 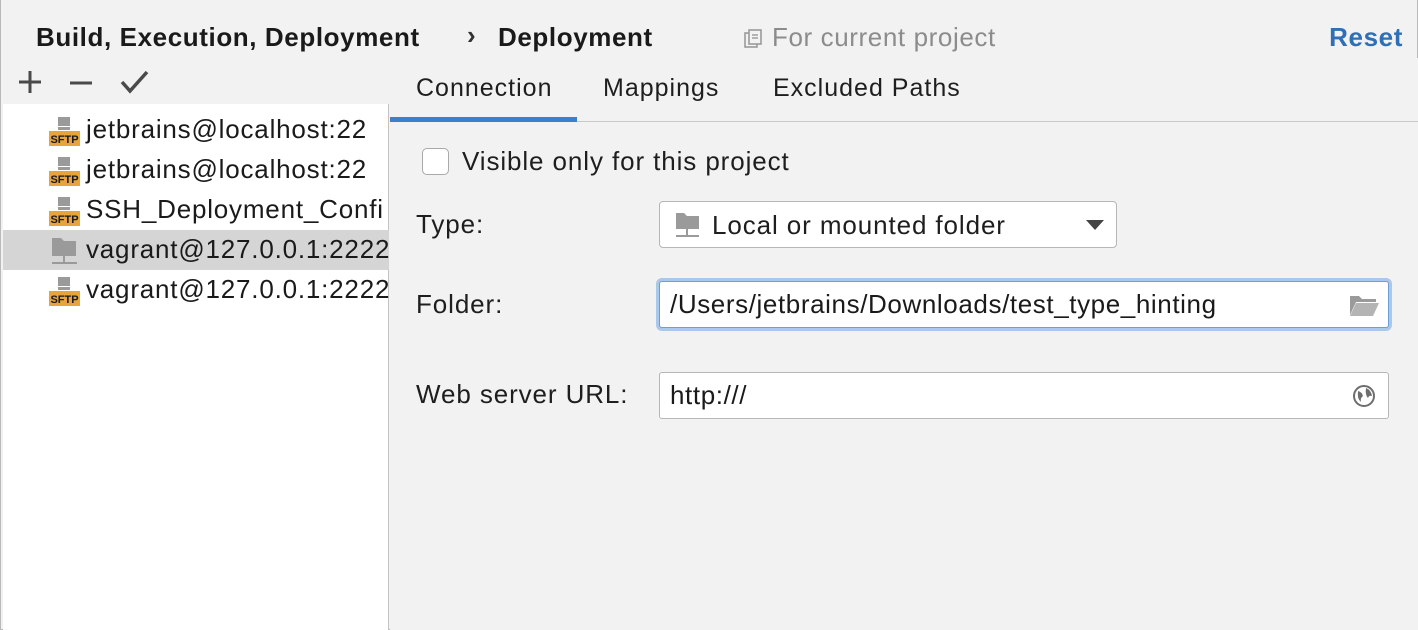 I want to click on tab-mappings: Mappings, so click(x=661, y=88).